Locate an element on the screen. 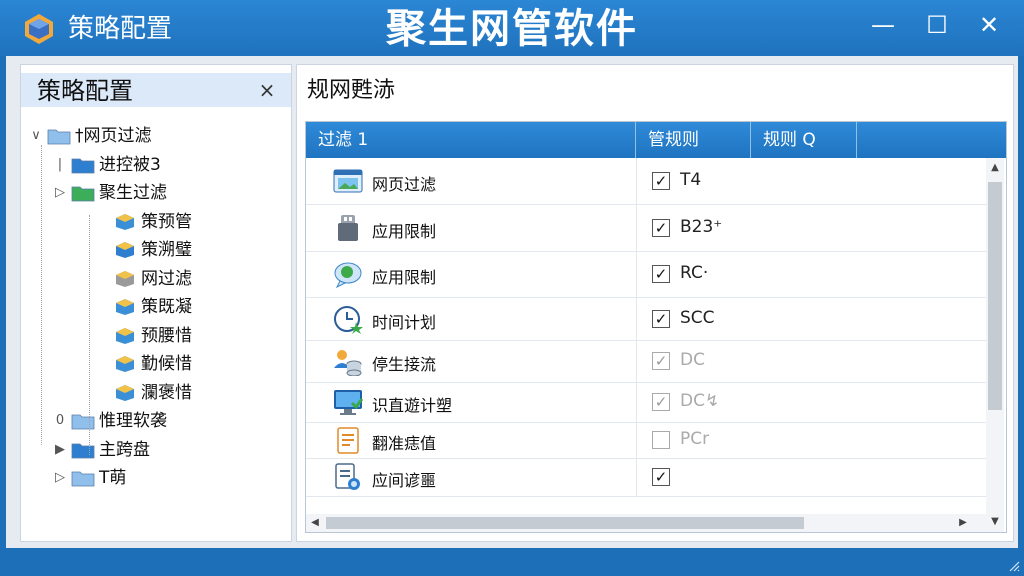 The width and height of the screenshot is (1024, 576). rule-name: 时间计划 is located at coordinates (404, 322).